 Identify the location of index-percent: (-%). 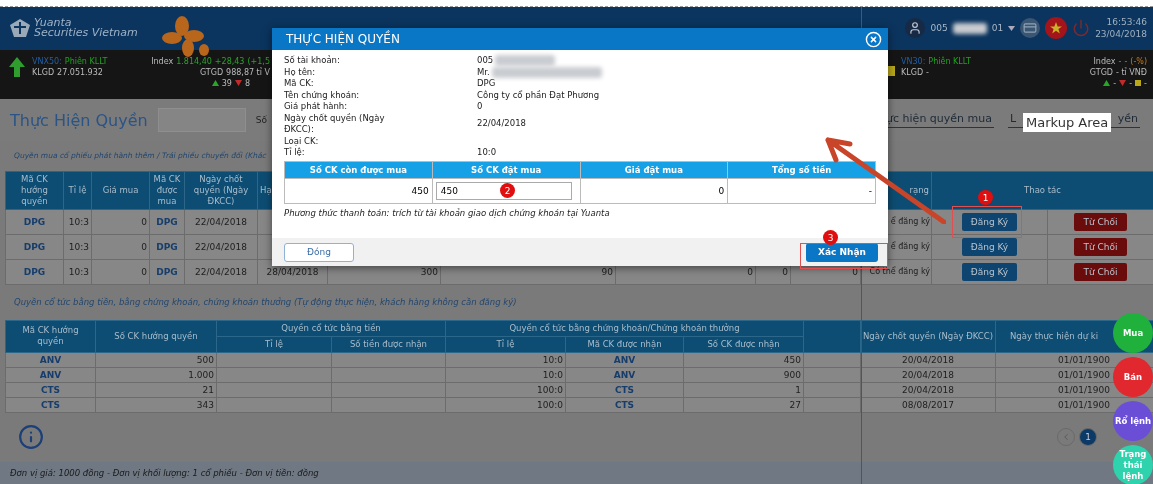
(1138, 61).